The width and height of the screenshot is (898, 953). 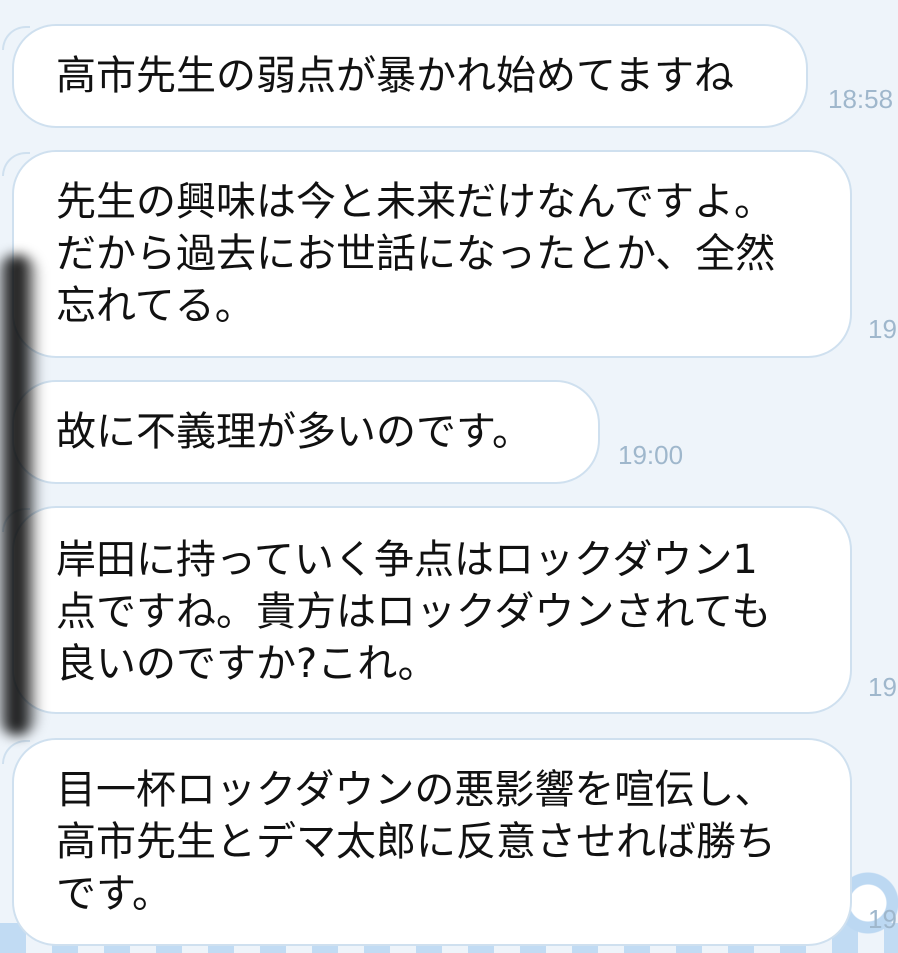 I want to click on message-text: 目一杯ロックダウンの悪影響を喧伝し、, so click(x=415, y=790).